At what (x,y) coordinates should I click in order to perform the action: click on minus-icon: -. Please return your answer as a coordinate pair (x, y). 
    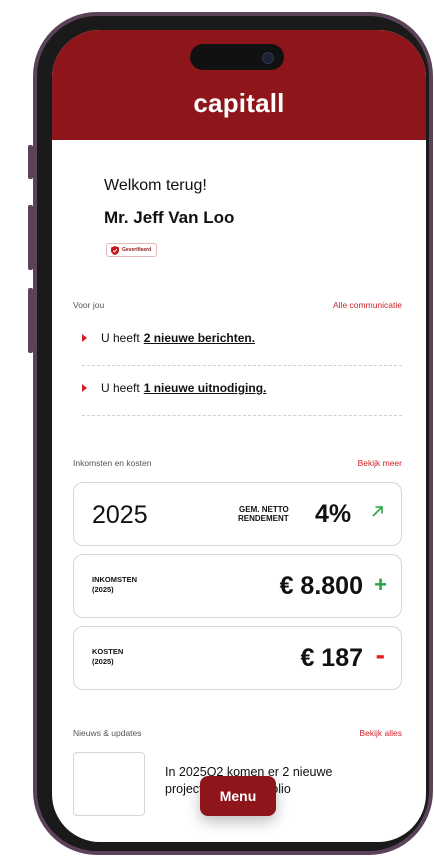
    Looking at the image, I should click on (380, 654).